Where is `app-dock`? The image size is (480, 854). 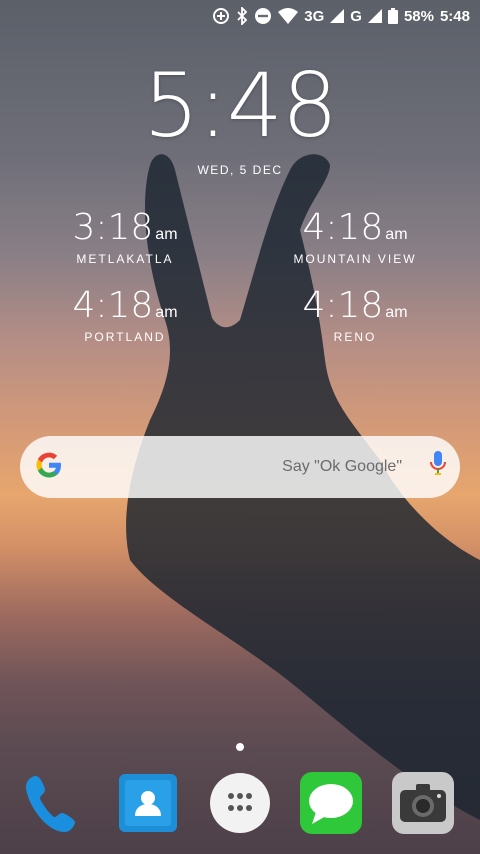
app-dock is located at coordinates (240, 805).